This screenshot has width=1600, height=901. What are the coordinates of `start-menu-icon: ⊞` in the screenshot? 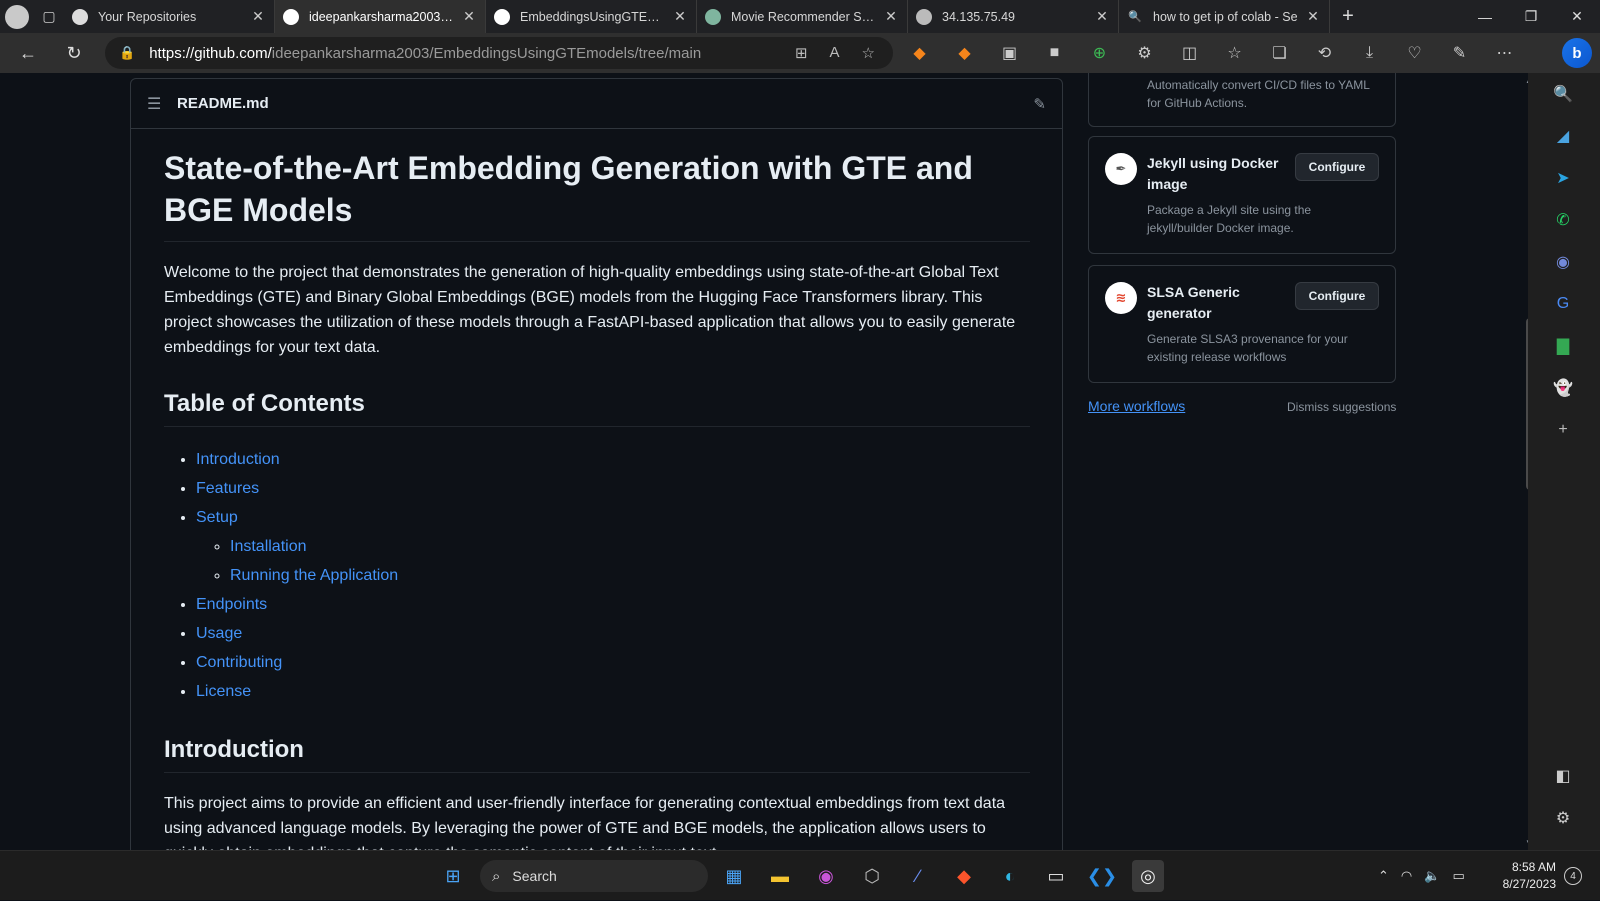 It's located at (453, 876).